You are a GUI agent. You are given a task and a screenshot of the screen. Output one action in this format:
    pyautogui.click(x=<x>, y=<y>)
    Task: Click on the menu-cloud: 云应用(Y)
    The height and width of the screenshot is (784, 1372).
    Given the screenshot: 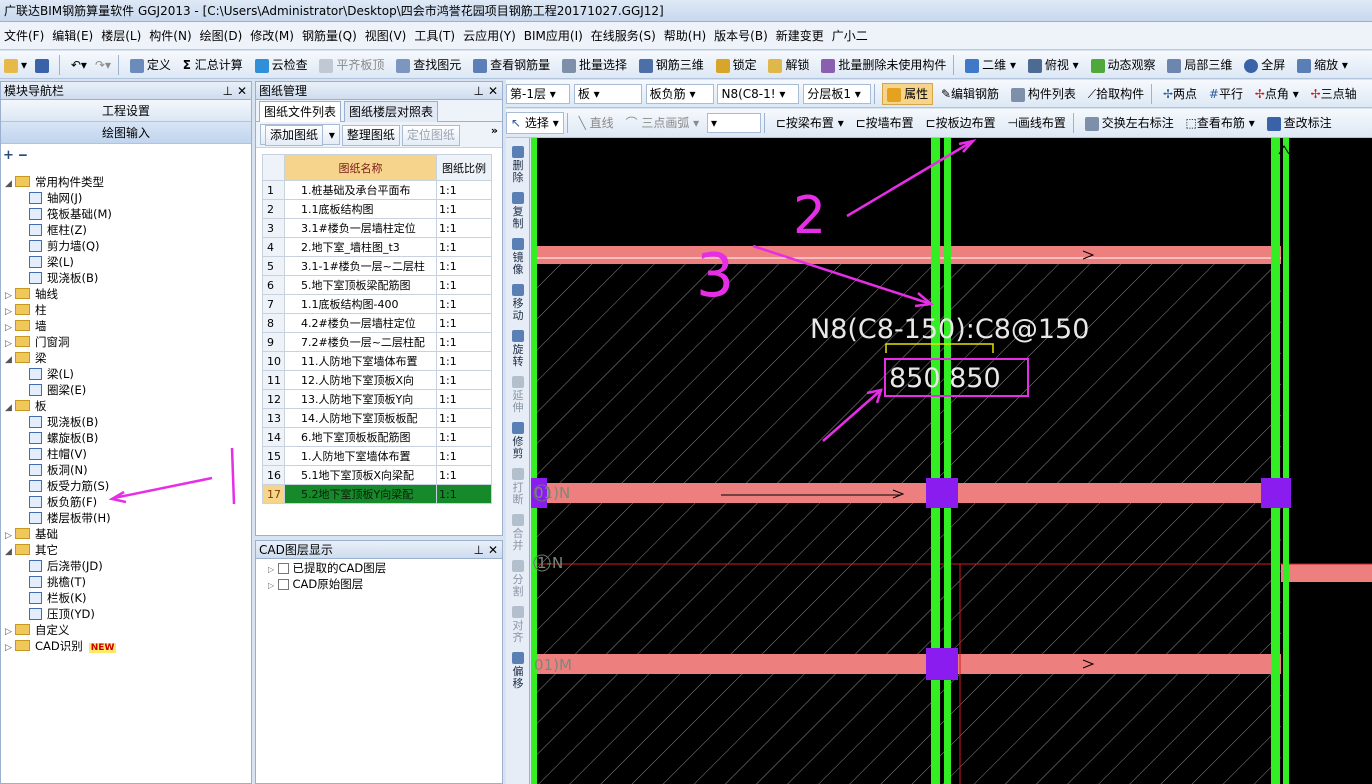 What is the action you would take?
    pyautogui.click(x=489, y=35)
    